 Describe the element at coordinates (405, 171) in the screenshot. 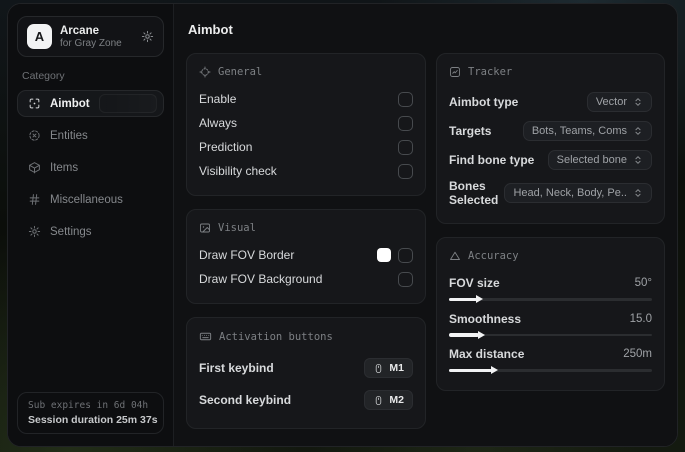

I see `visibility-check-checkbox` at that location.